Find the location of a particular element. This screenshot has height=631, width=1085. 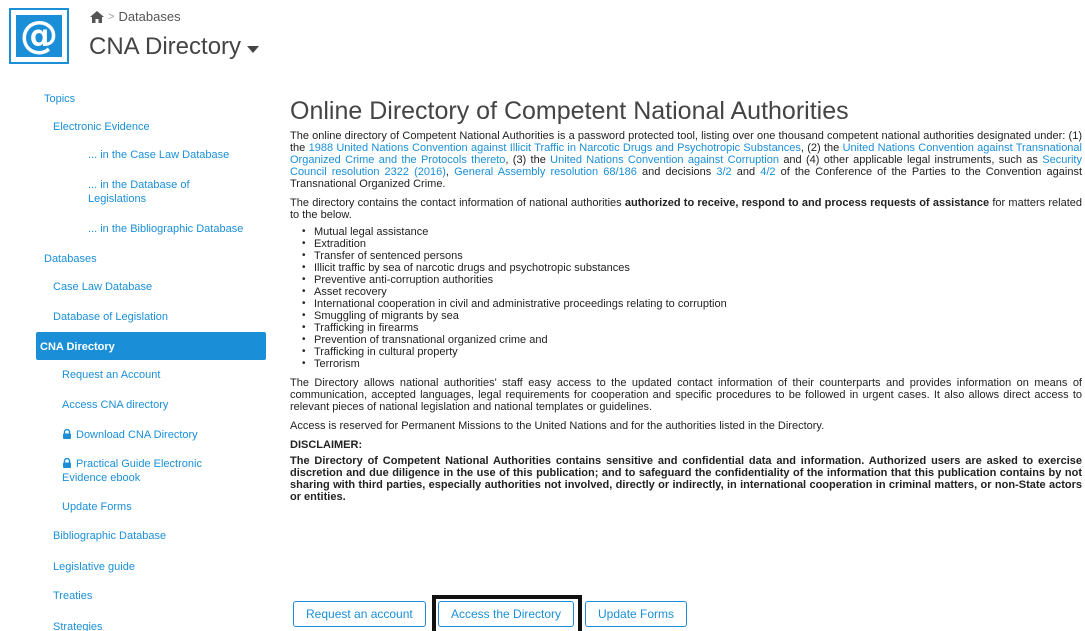

list-item: Trafficking in cultural property is located at coordinates (692, 352).